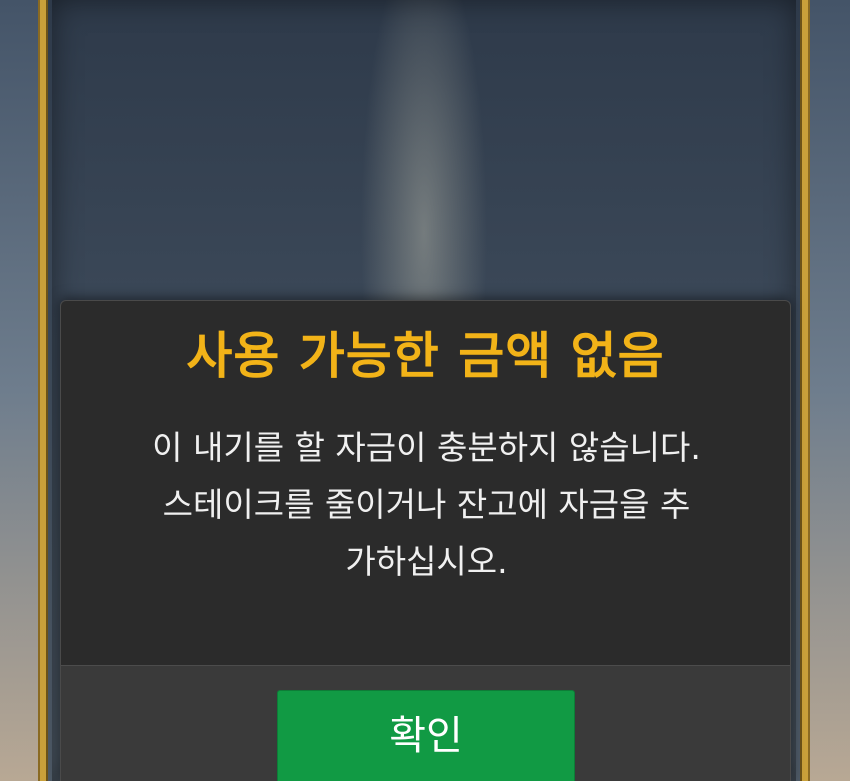  I want to click on dialog-footer: 확인, so click(425, 723).